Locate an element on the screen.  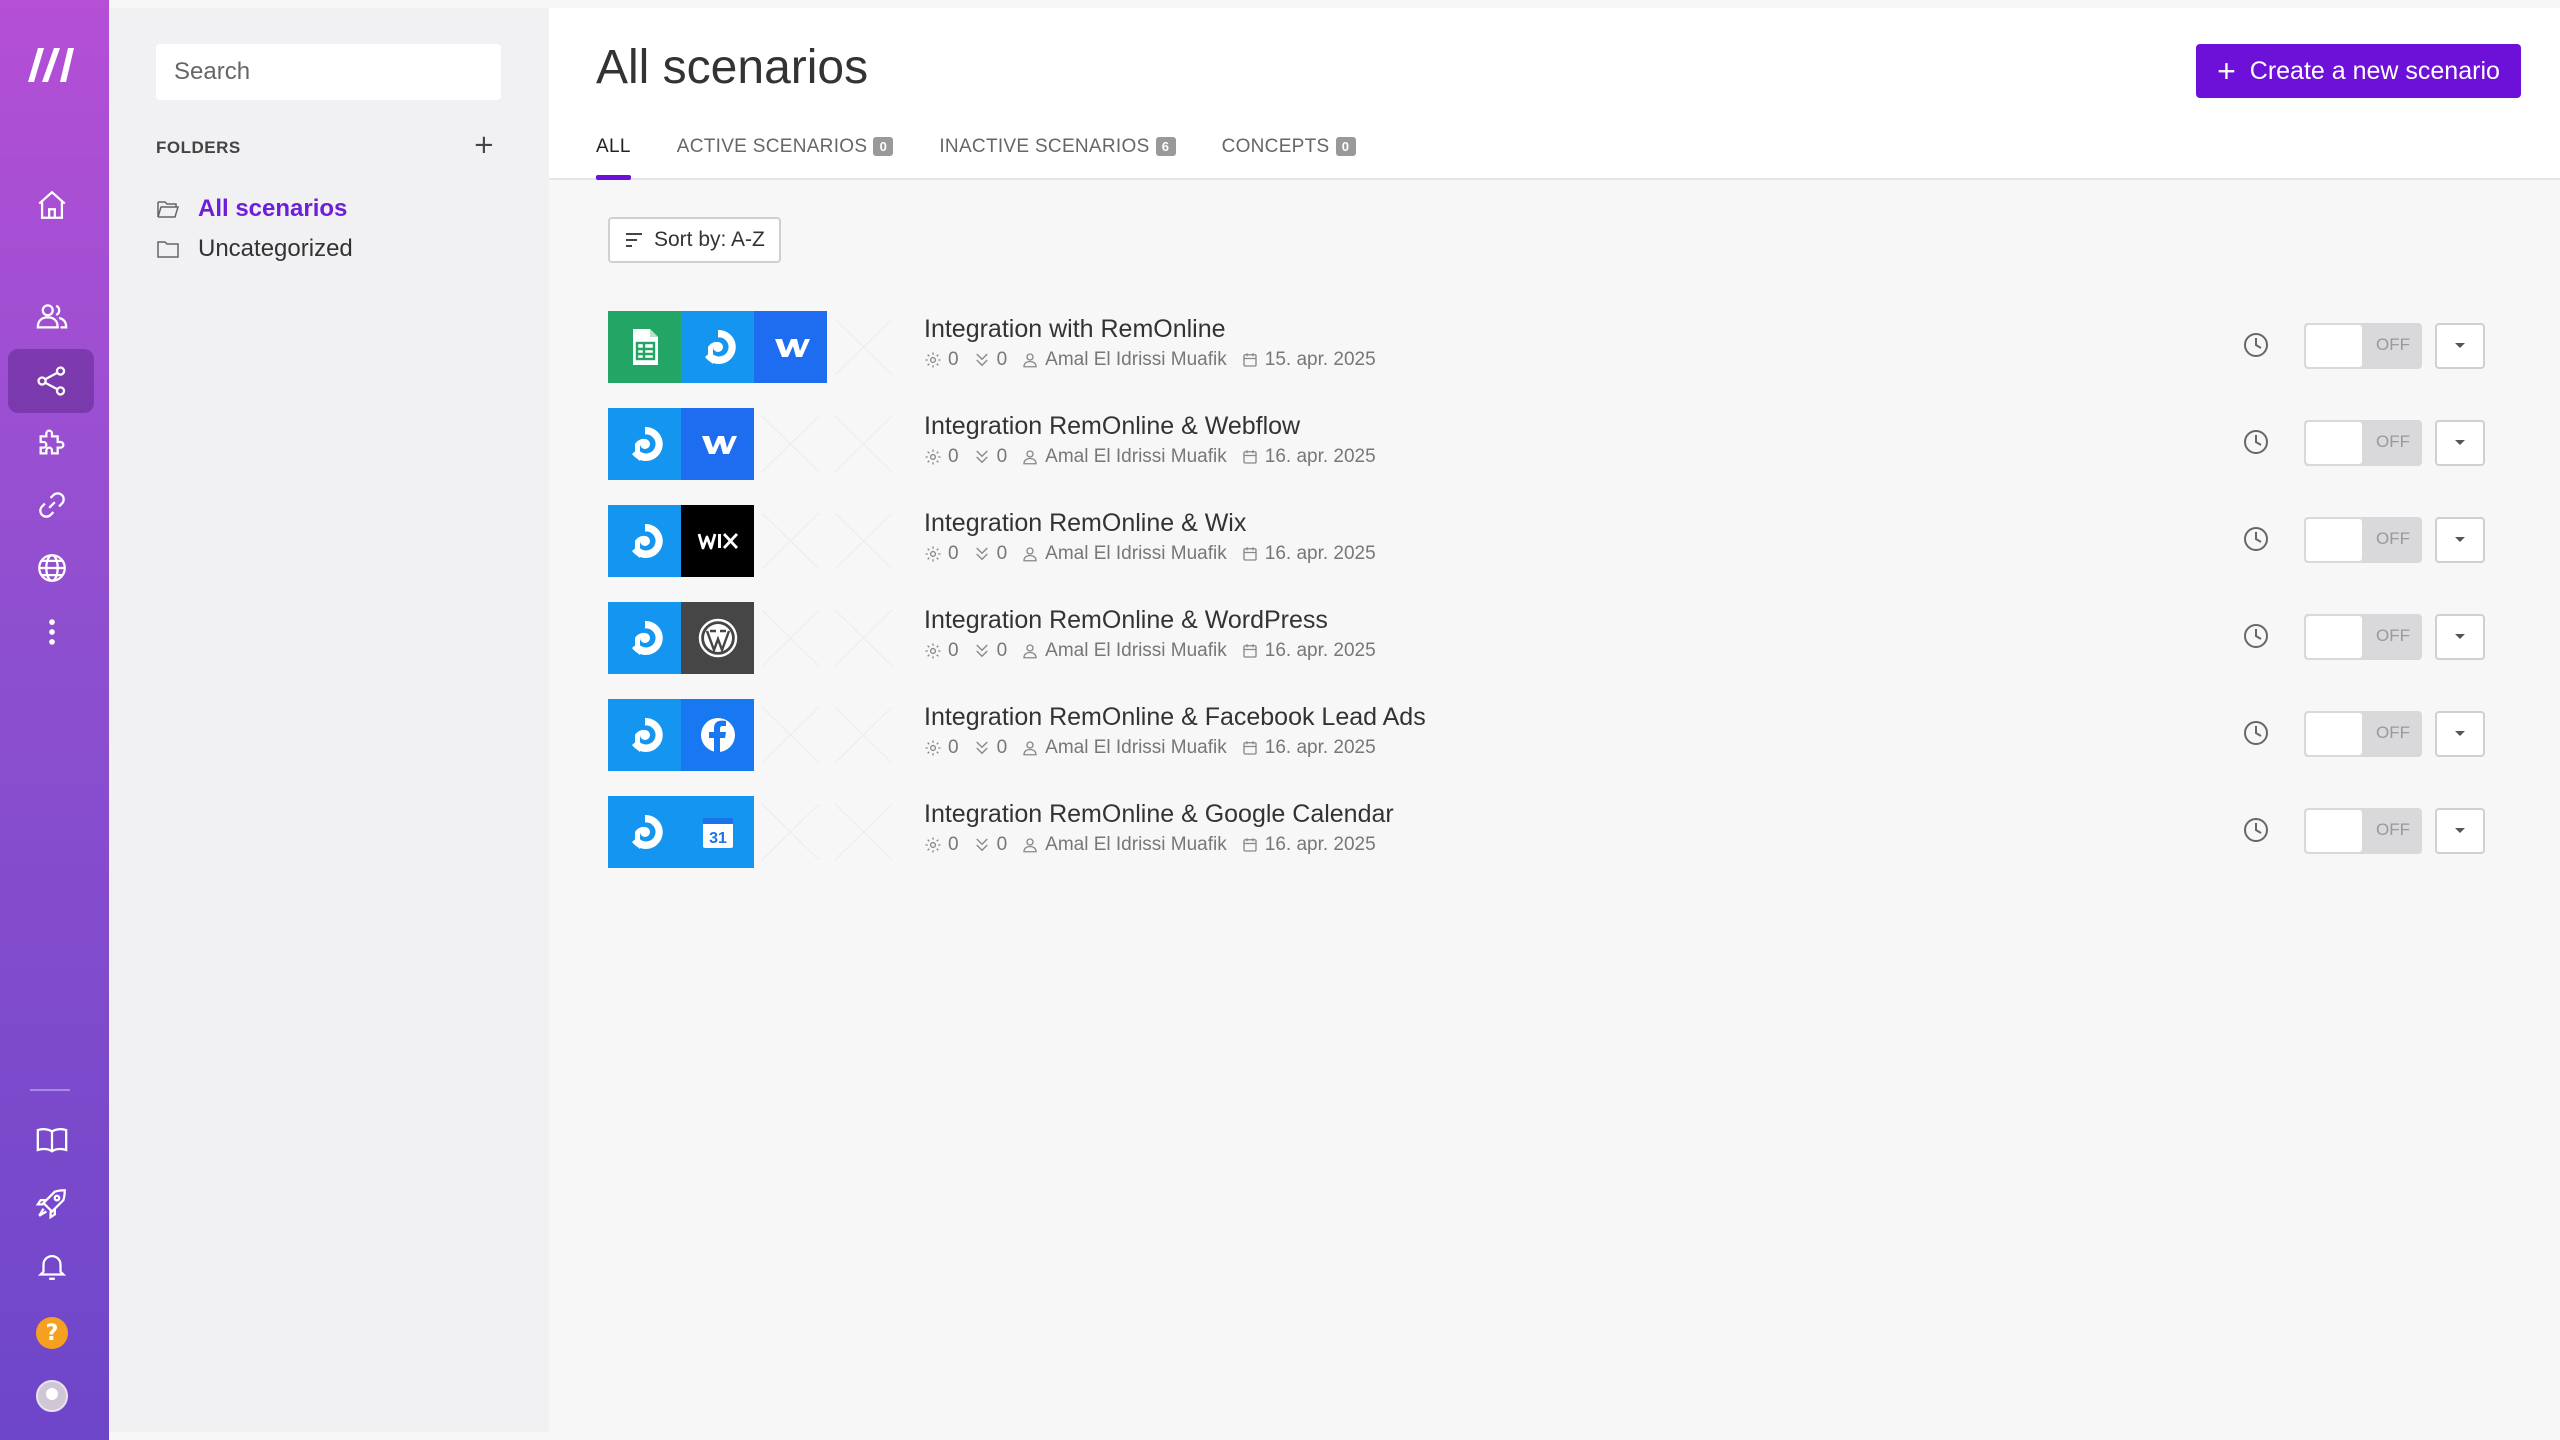
wordpress-app-icon is located at coordinates (717, 638).